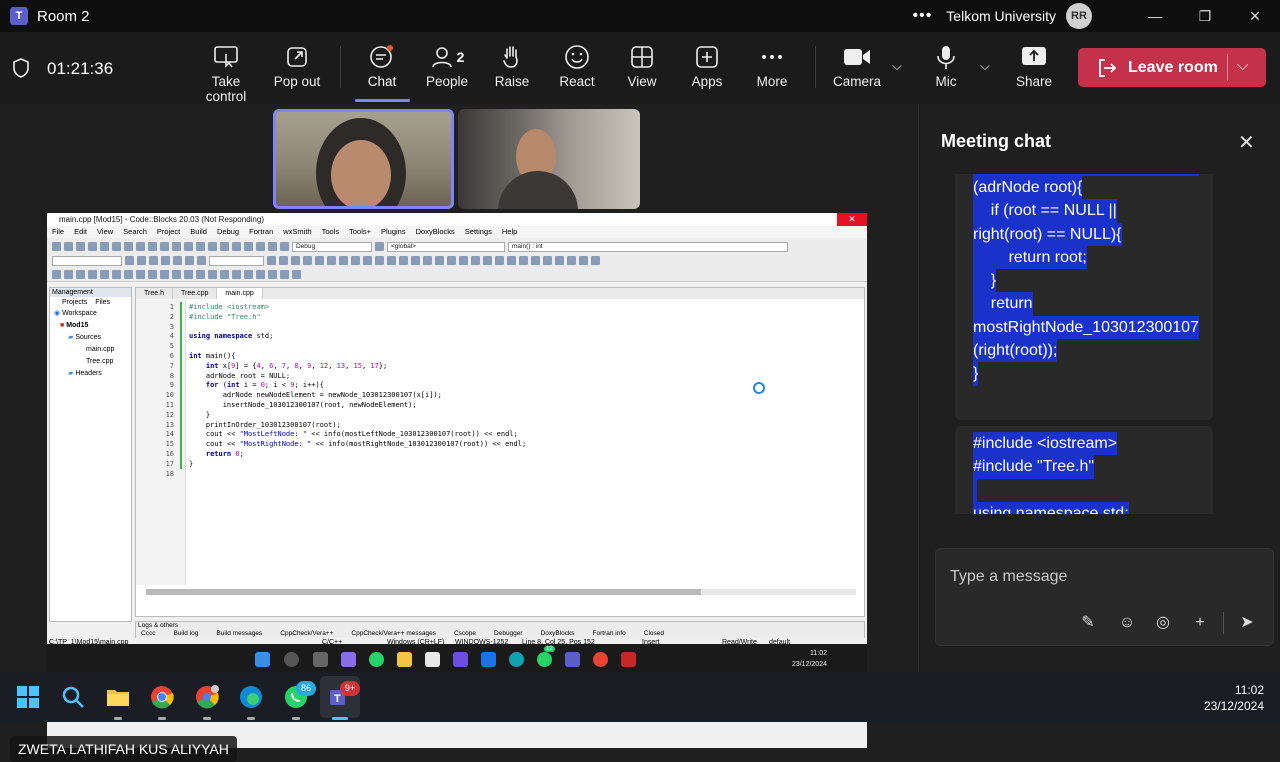 The width and height of the screenshot is (1280, 762). What do you see at coordinates (1172, 67) in the screenshot?
I see `leave-room-button: Leave room ⌵` at bounding box center [1172, 67].